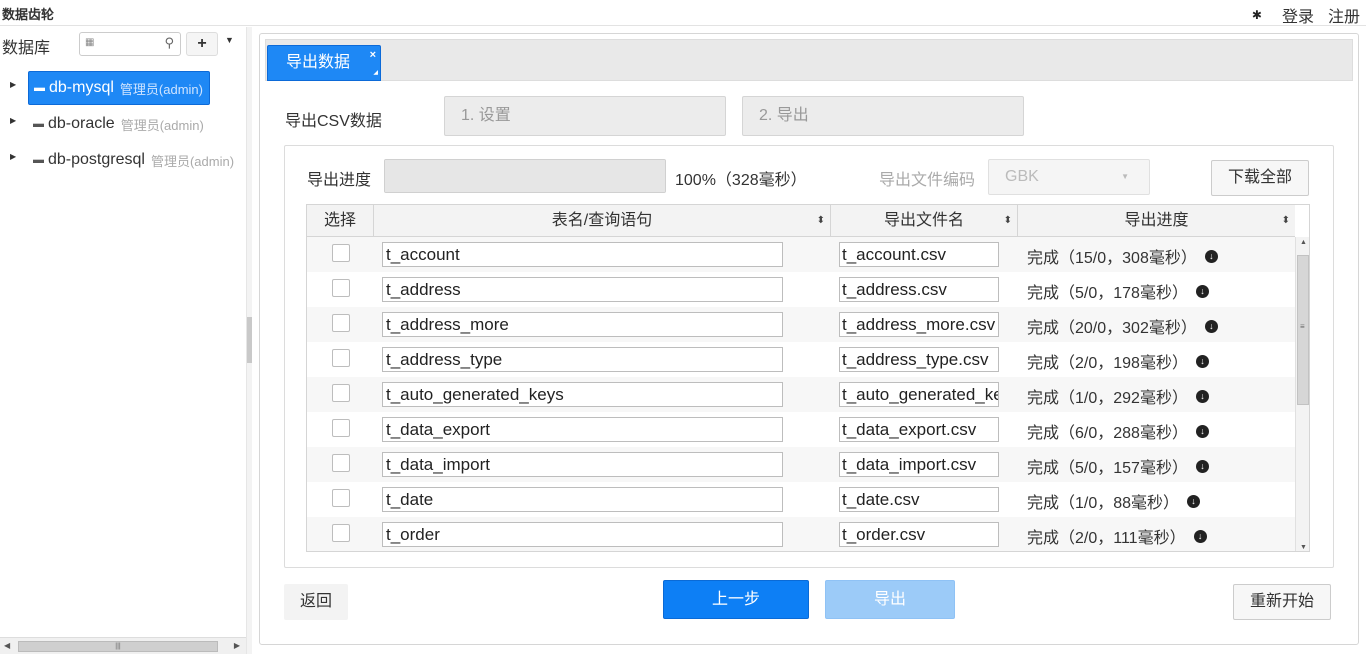 The image size is (1366, 654). Describe the element at coordinates (1257, 15) in the screenshot. I see `gear-icon: ✱` at that location.